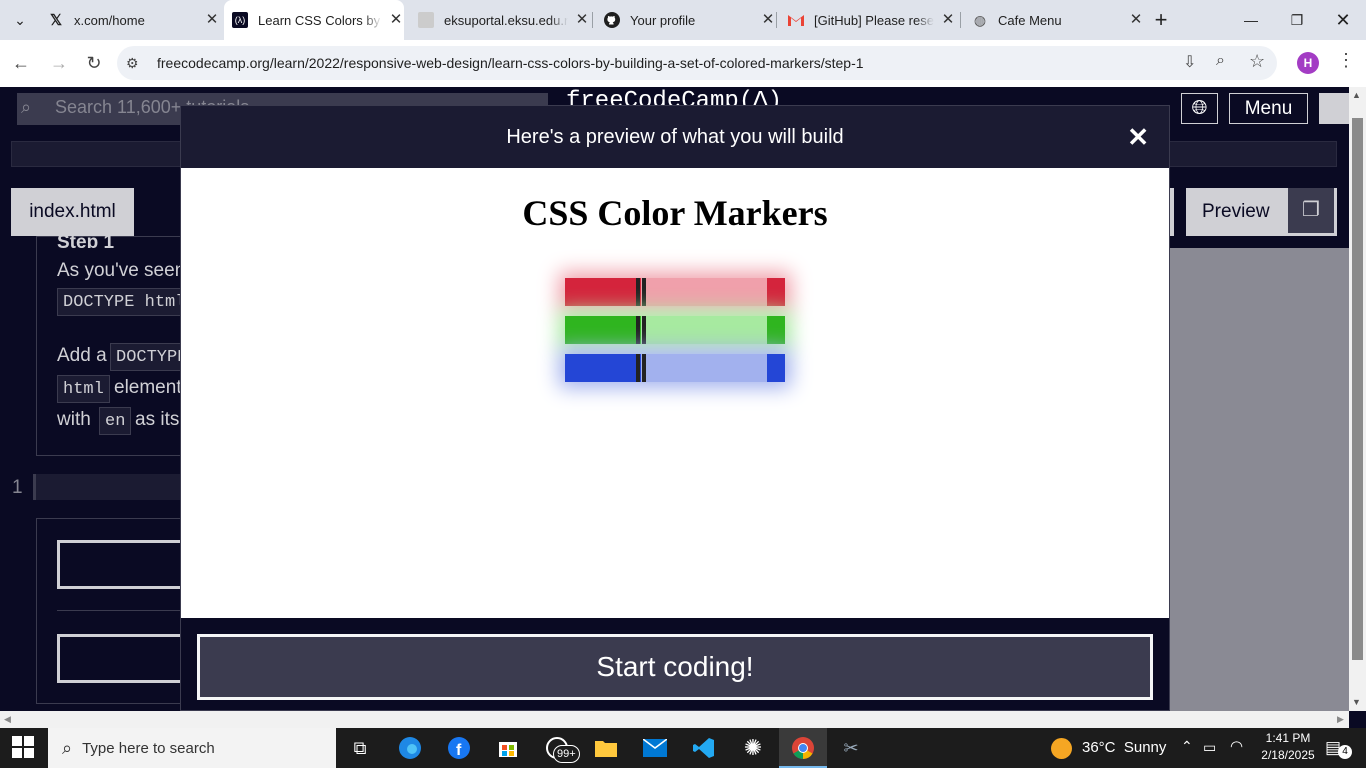  I want to click on vscode-icon, so click(704, 748).